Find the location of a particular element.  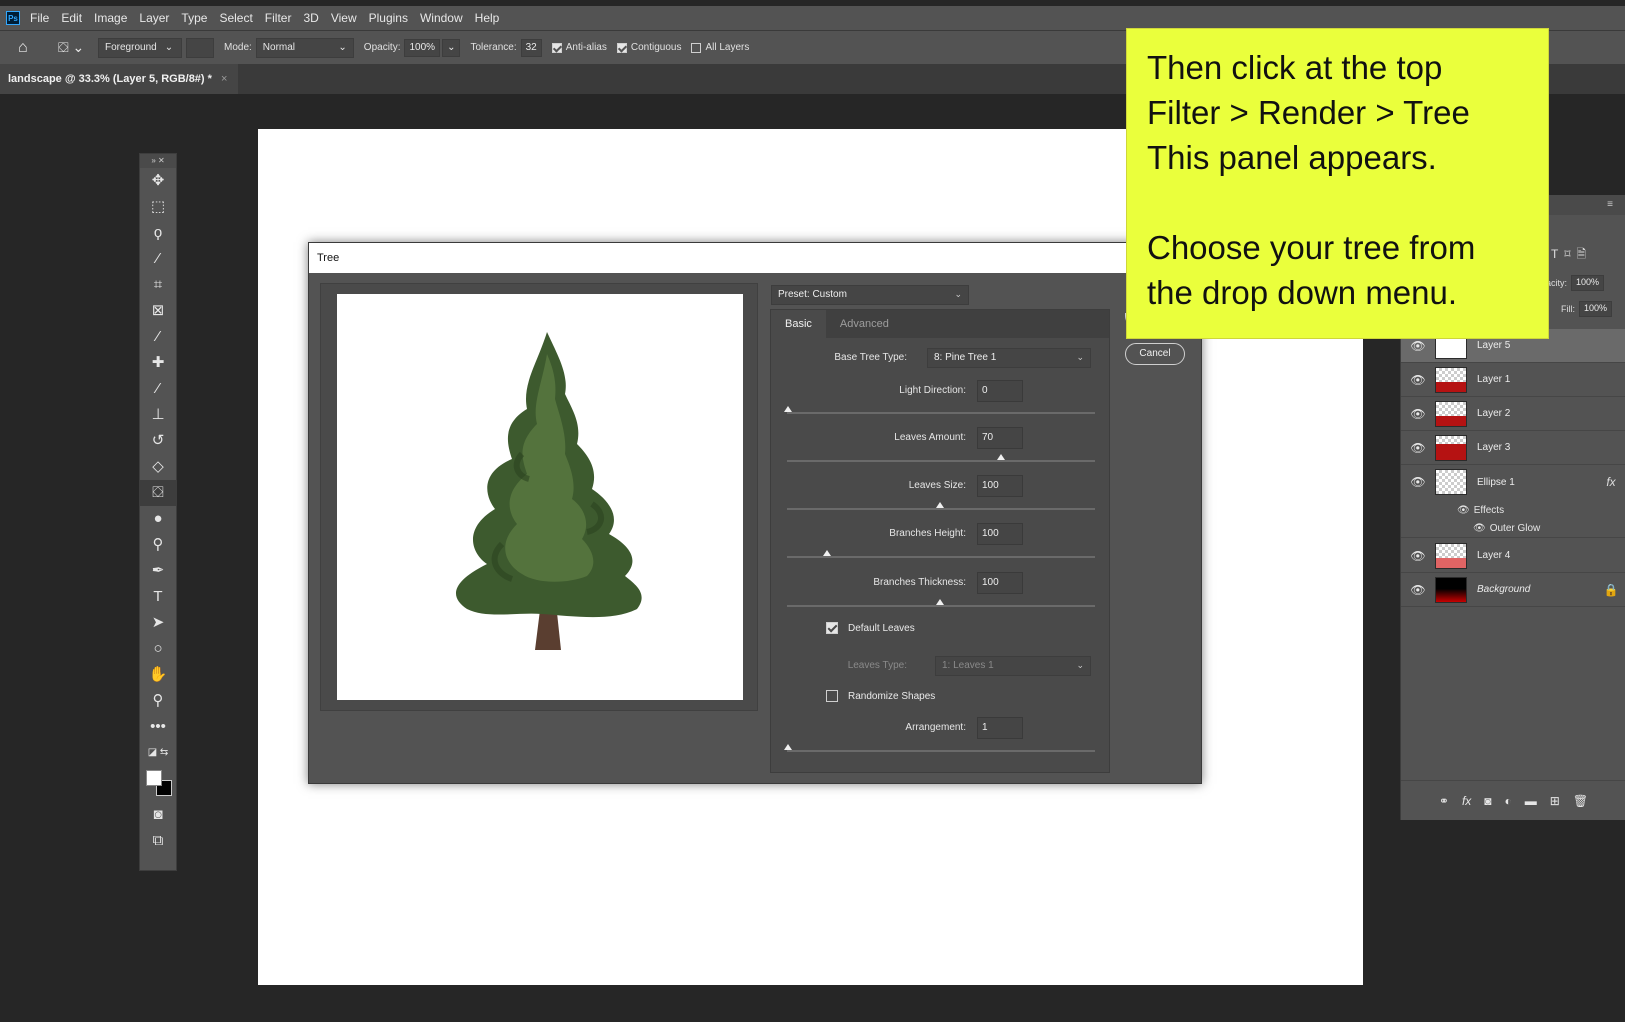

eraser-icon: ◇ is located at coordinates (158, 467).